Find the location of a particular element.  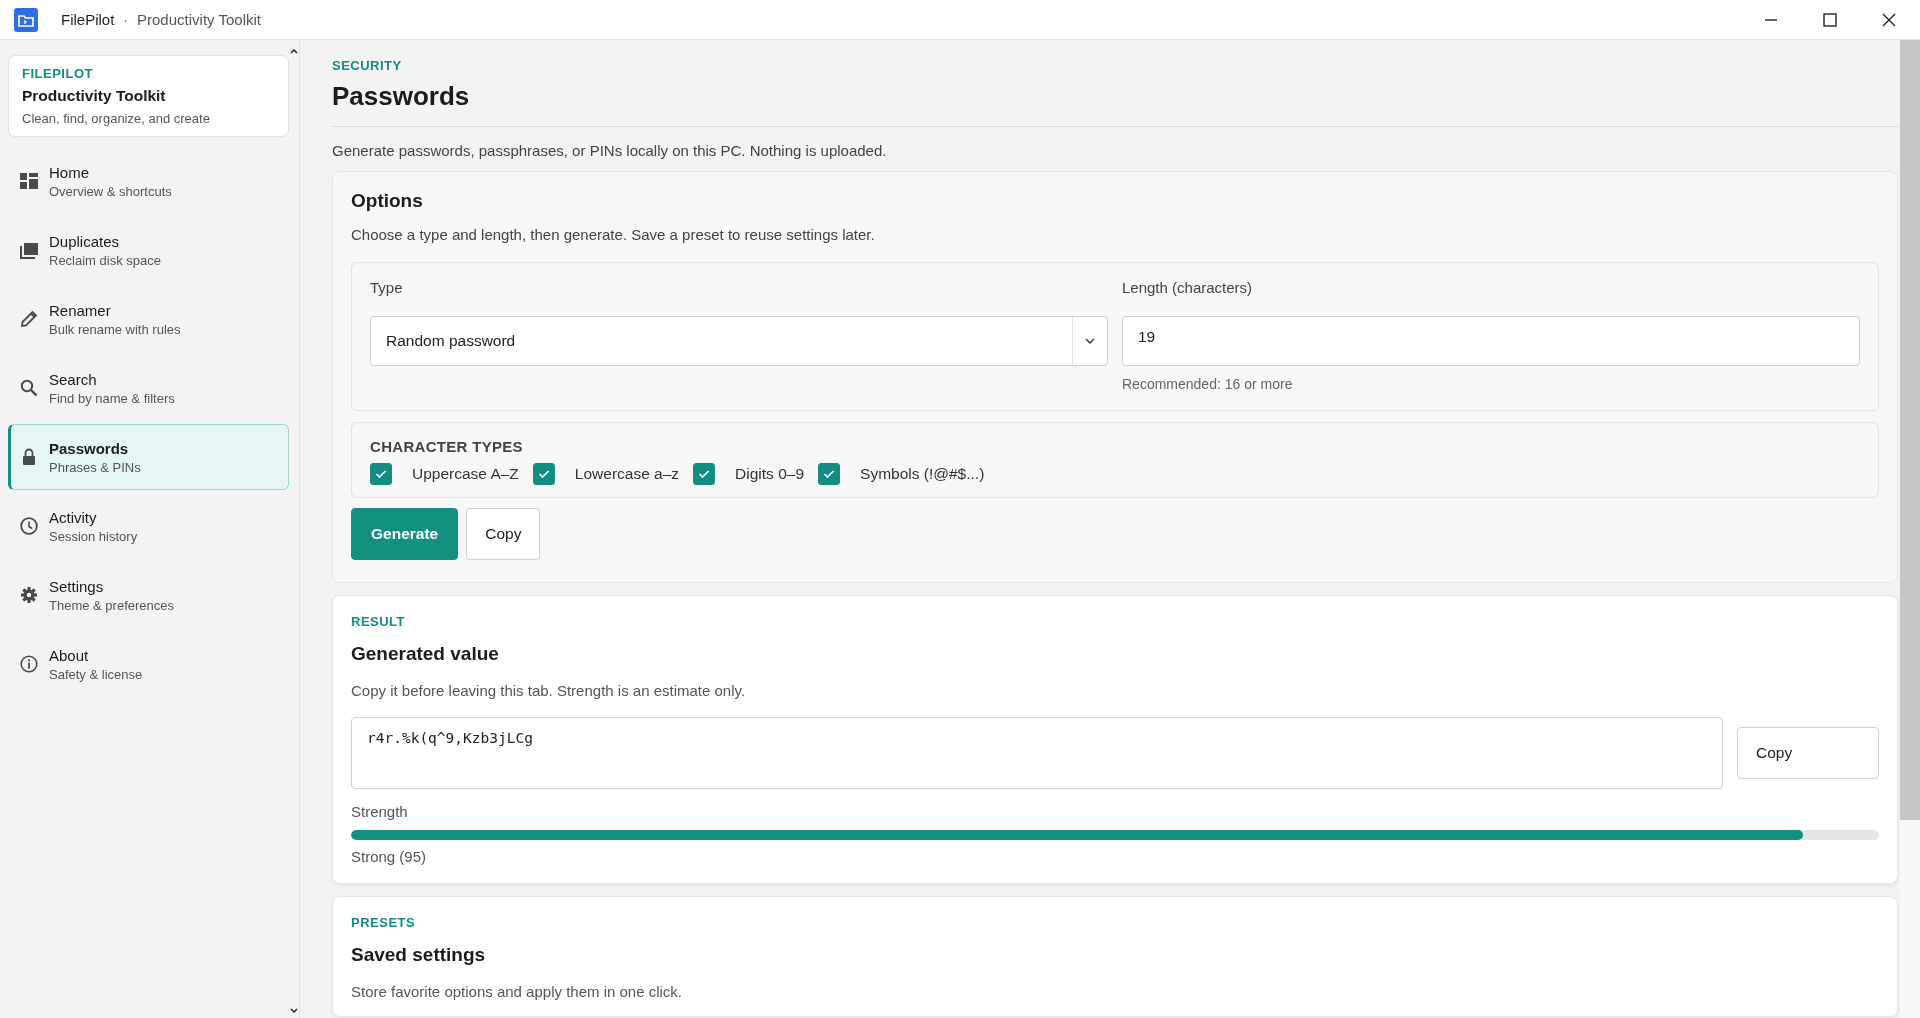

scrollbar is located at coordinates (1910, 529).